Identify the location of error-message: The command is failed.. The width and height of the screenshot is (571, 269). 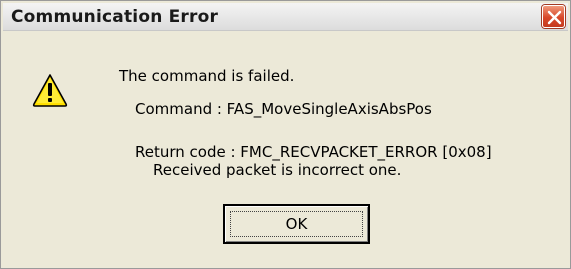
(207, 76).